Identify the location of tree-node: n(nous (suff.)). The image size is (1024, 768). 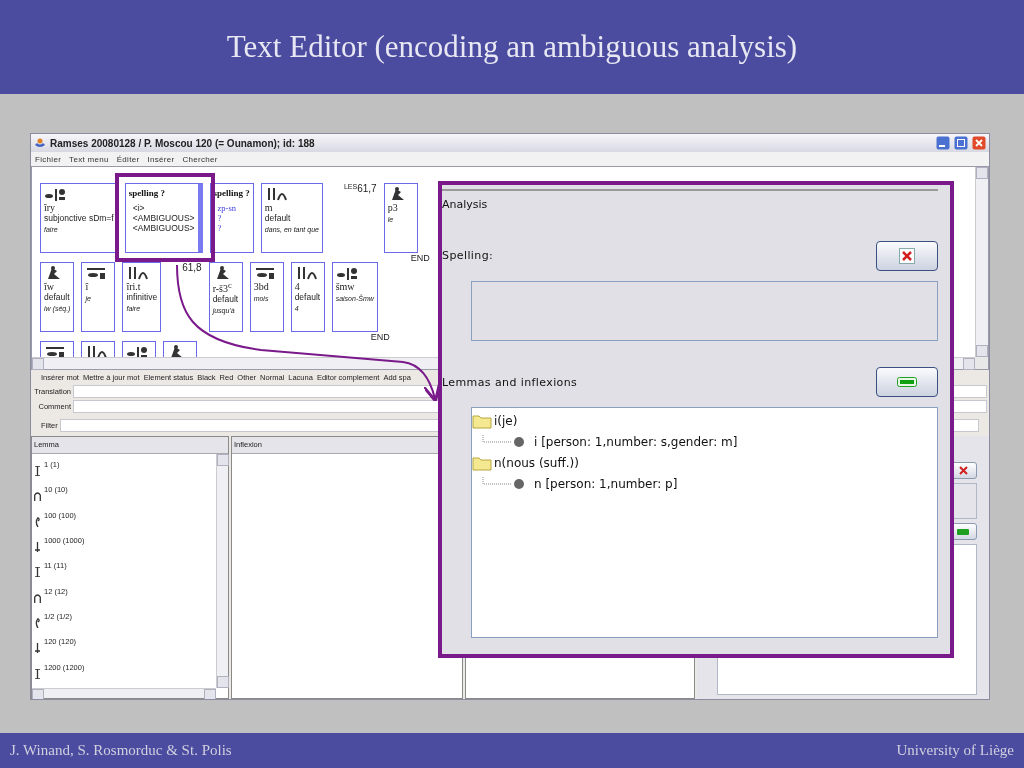
(536, 462).